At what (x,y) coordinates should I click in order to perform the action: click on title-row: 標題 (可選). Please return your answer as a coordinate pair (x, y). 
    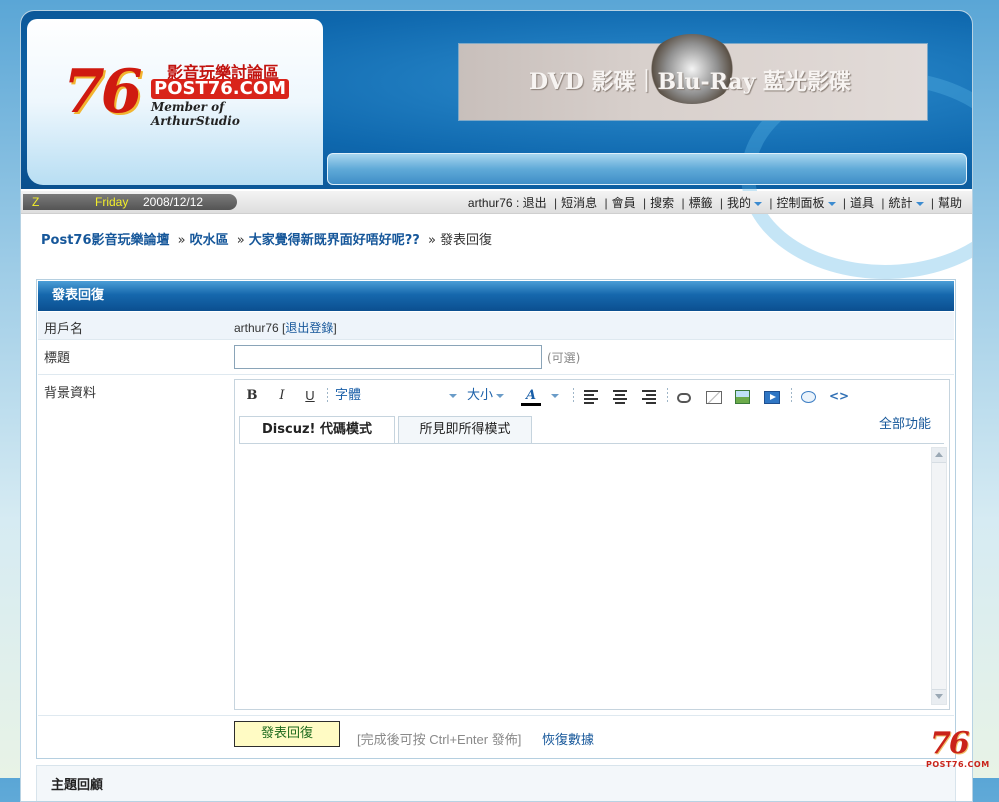
    Looking at the image, I should click on (496, 357).